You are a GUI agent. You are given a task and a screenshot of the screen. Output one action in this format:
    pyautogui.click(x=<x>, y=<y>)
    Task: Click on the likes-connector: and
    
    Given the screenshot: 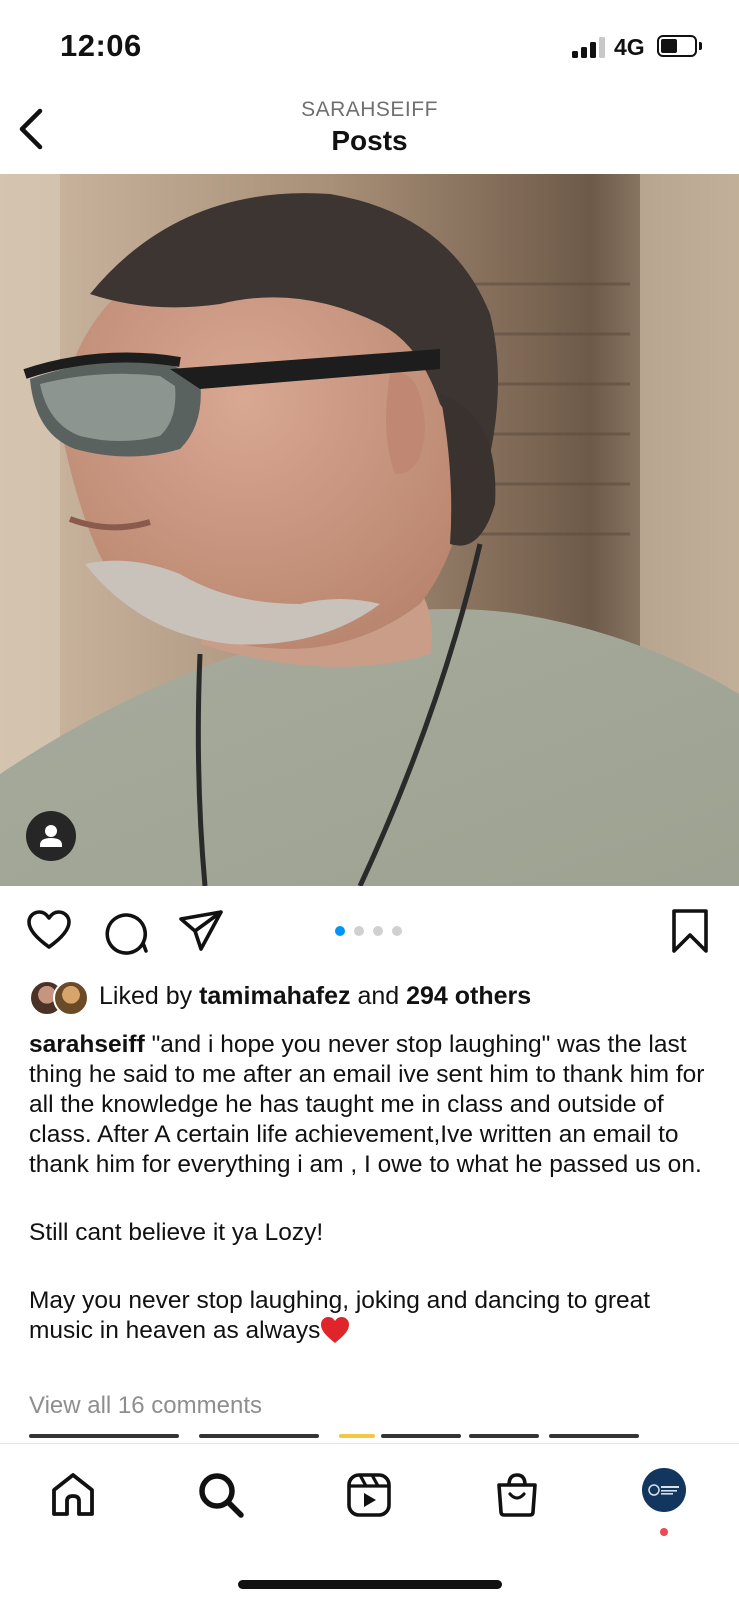 What is the action you would take?
    pyautogui.click(x=378, y=996)
    